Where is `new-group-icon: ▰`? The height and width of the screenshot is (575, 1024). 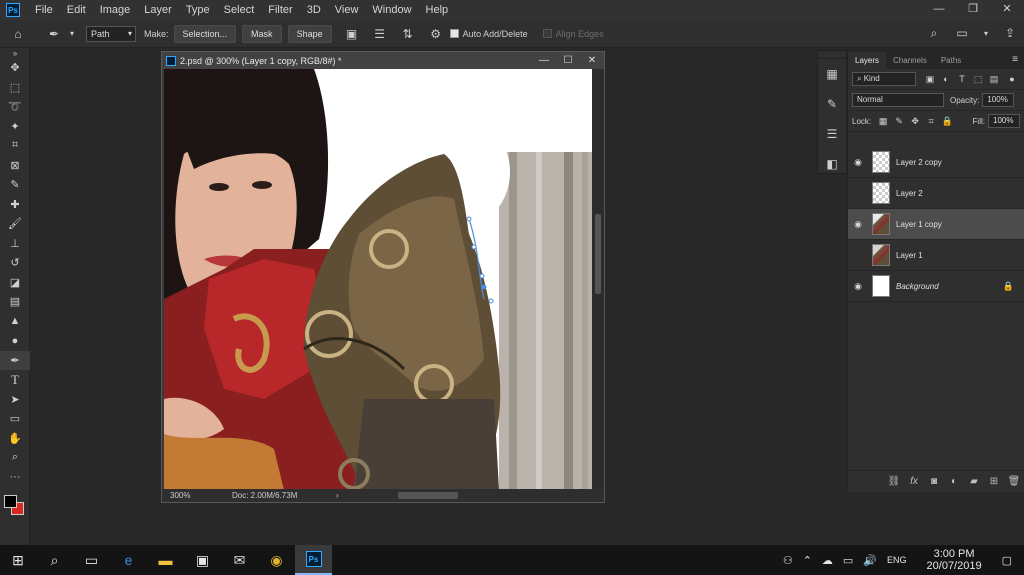 new-group-icon: ▰ is located at coordinates (974, 481).